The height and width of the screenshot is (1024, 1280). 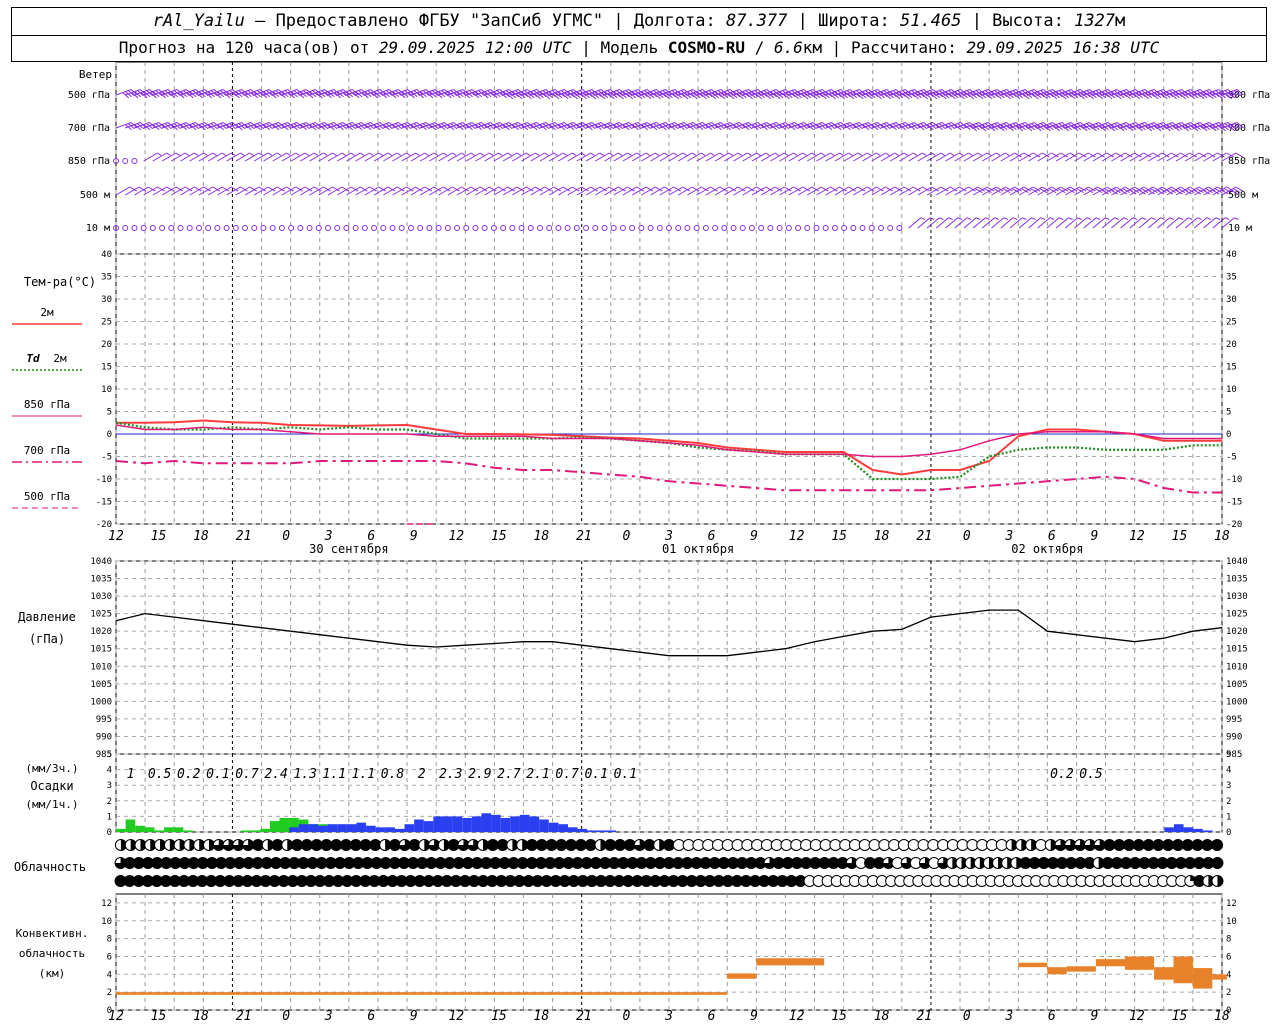 What do you see at coordinates (348, 549) in the screenshot?
I see `date-label: 30 сентября` at bounding box center [348, 549].